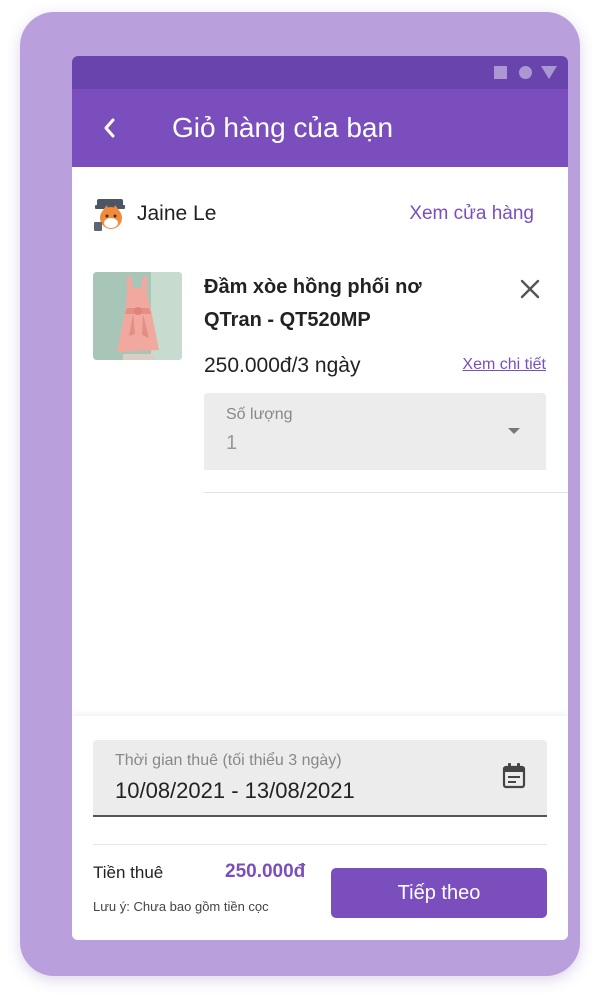 Image resolution: width=600 pixels, height=1004 pixels. I want to click on page-title: Giỏ hàng của bạn, so click(283, 127).